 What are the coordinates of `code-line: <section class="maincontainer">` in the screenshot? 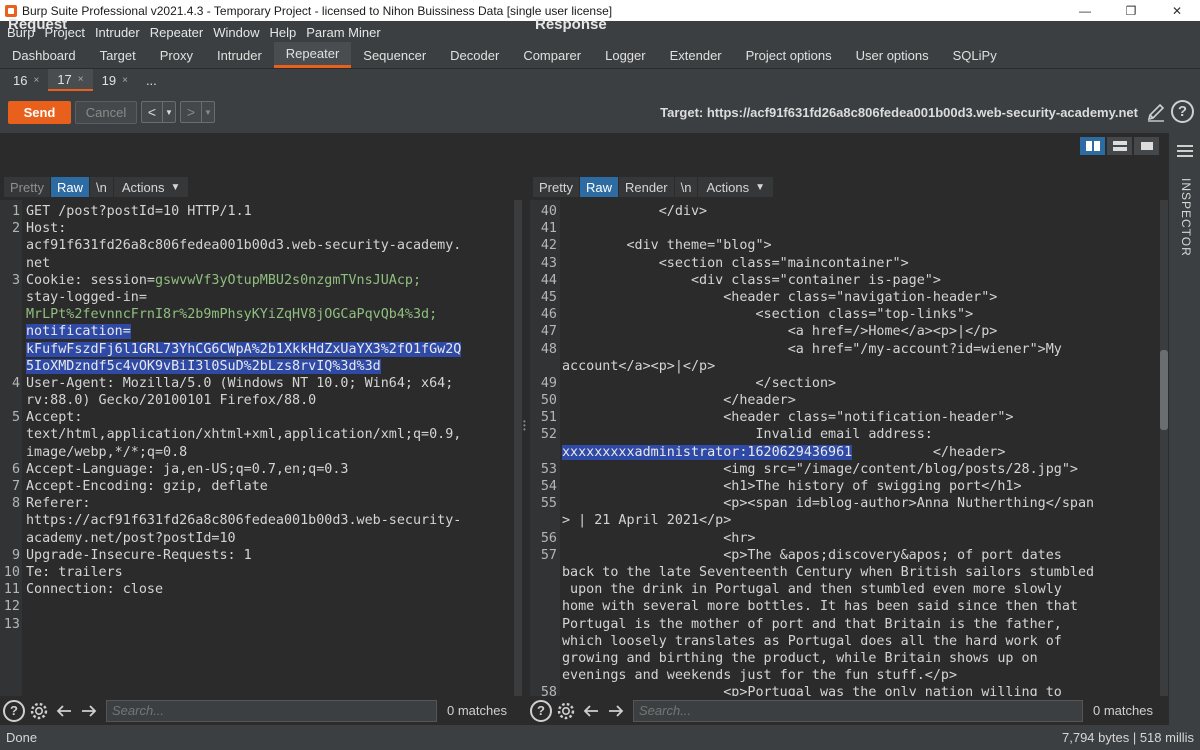 It's located at (828, 263).